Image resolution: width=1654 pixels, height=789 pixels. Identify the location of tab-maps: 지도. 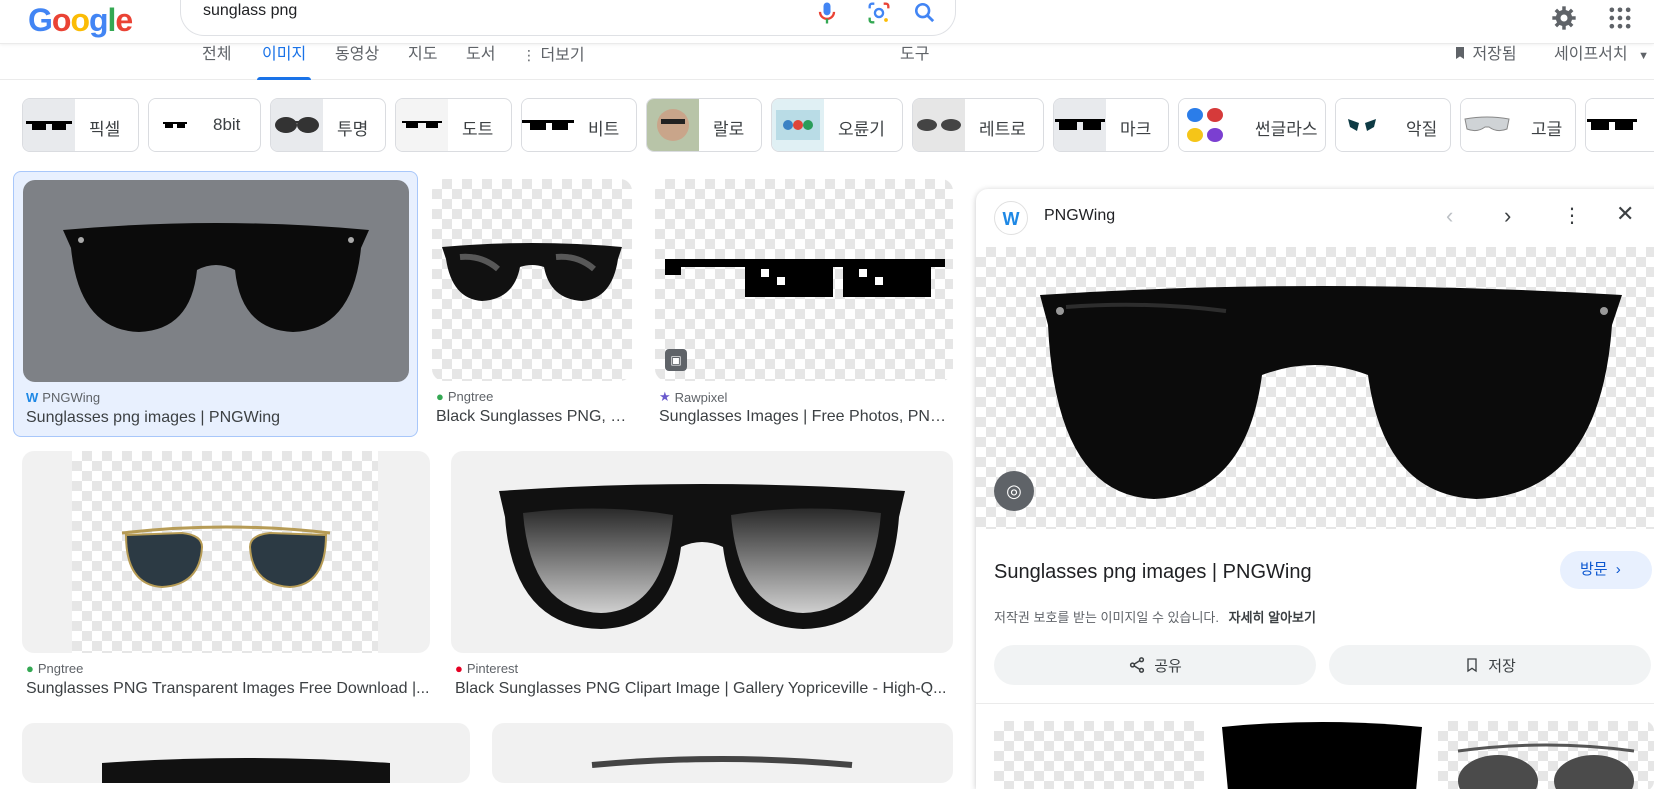
(422, 62).